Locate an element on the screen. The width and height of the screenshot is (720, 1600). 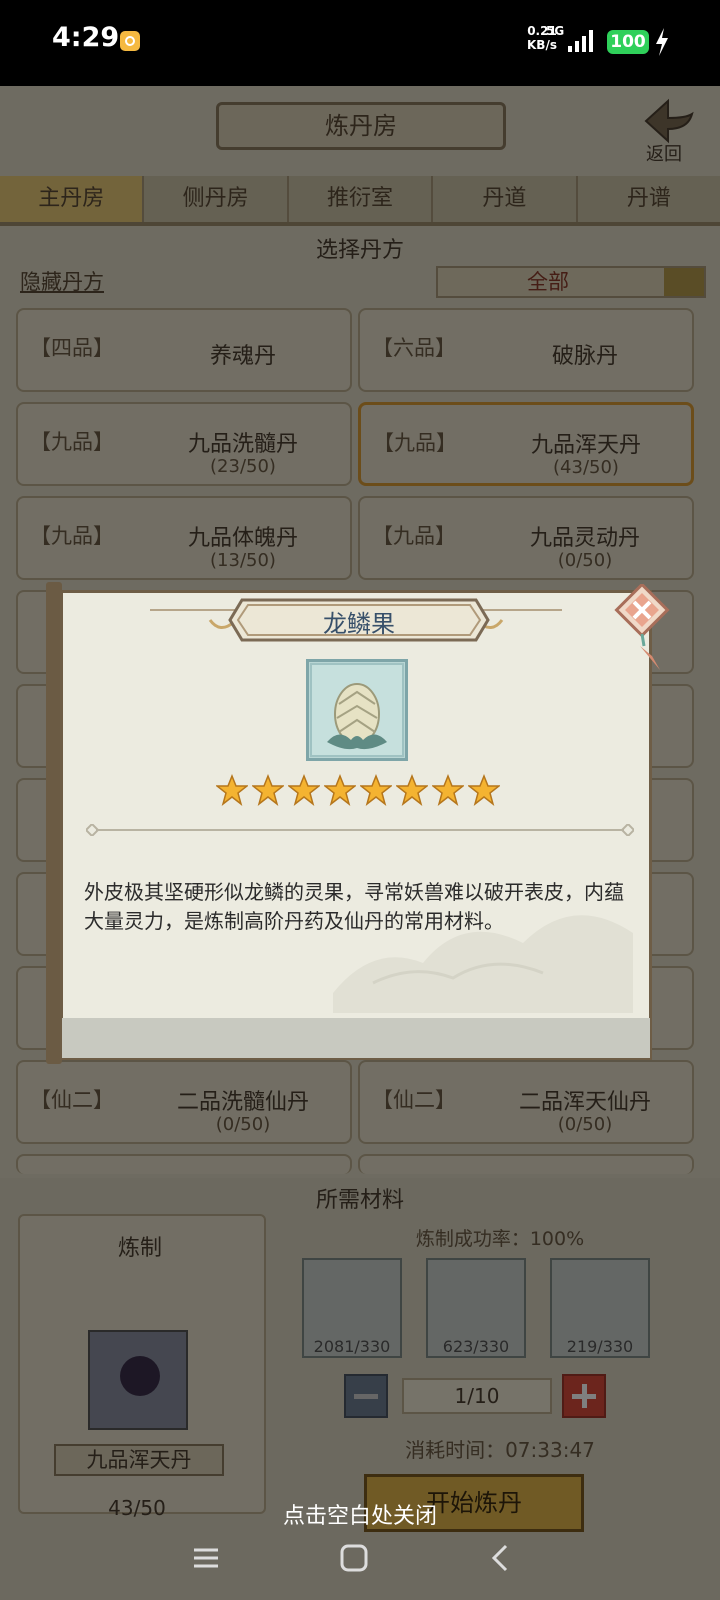
rarity-stars is located at coordinates (361, 794).